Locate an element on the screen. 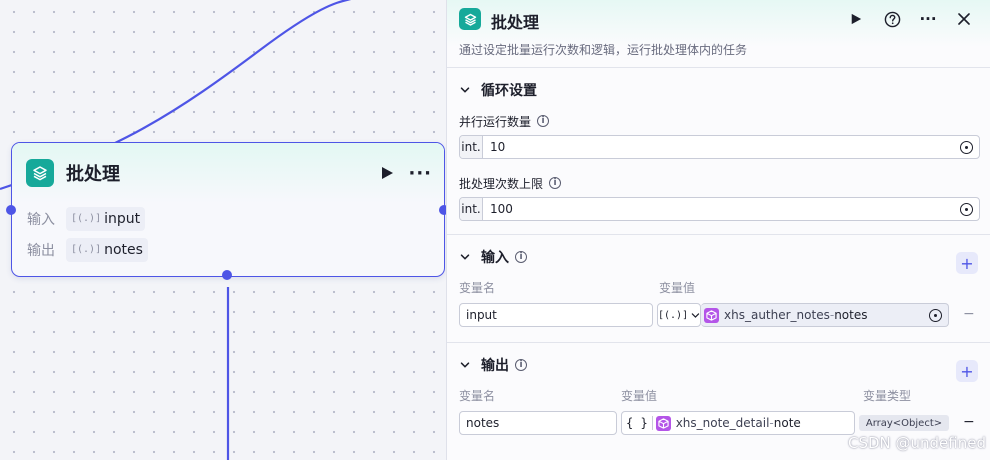  max-batch-label: 批处理次数上限 i is located at coordinates (718, 183).